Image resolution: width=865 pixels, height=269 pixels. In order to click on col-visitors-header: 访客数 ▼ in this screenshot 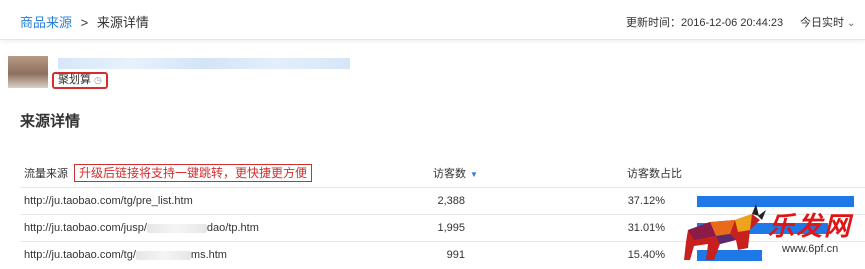, I will do `click(455, 173)`.